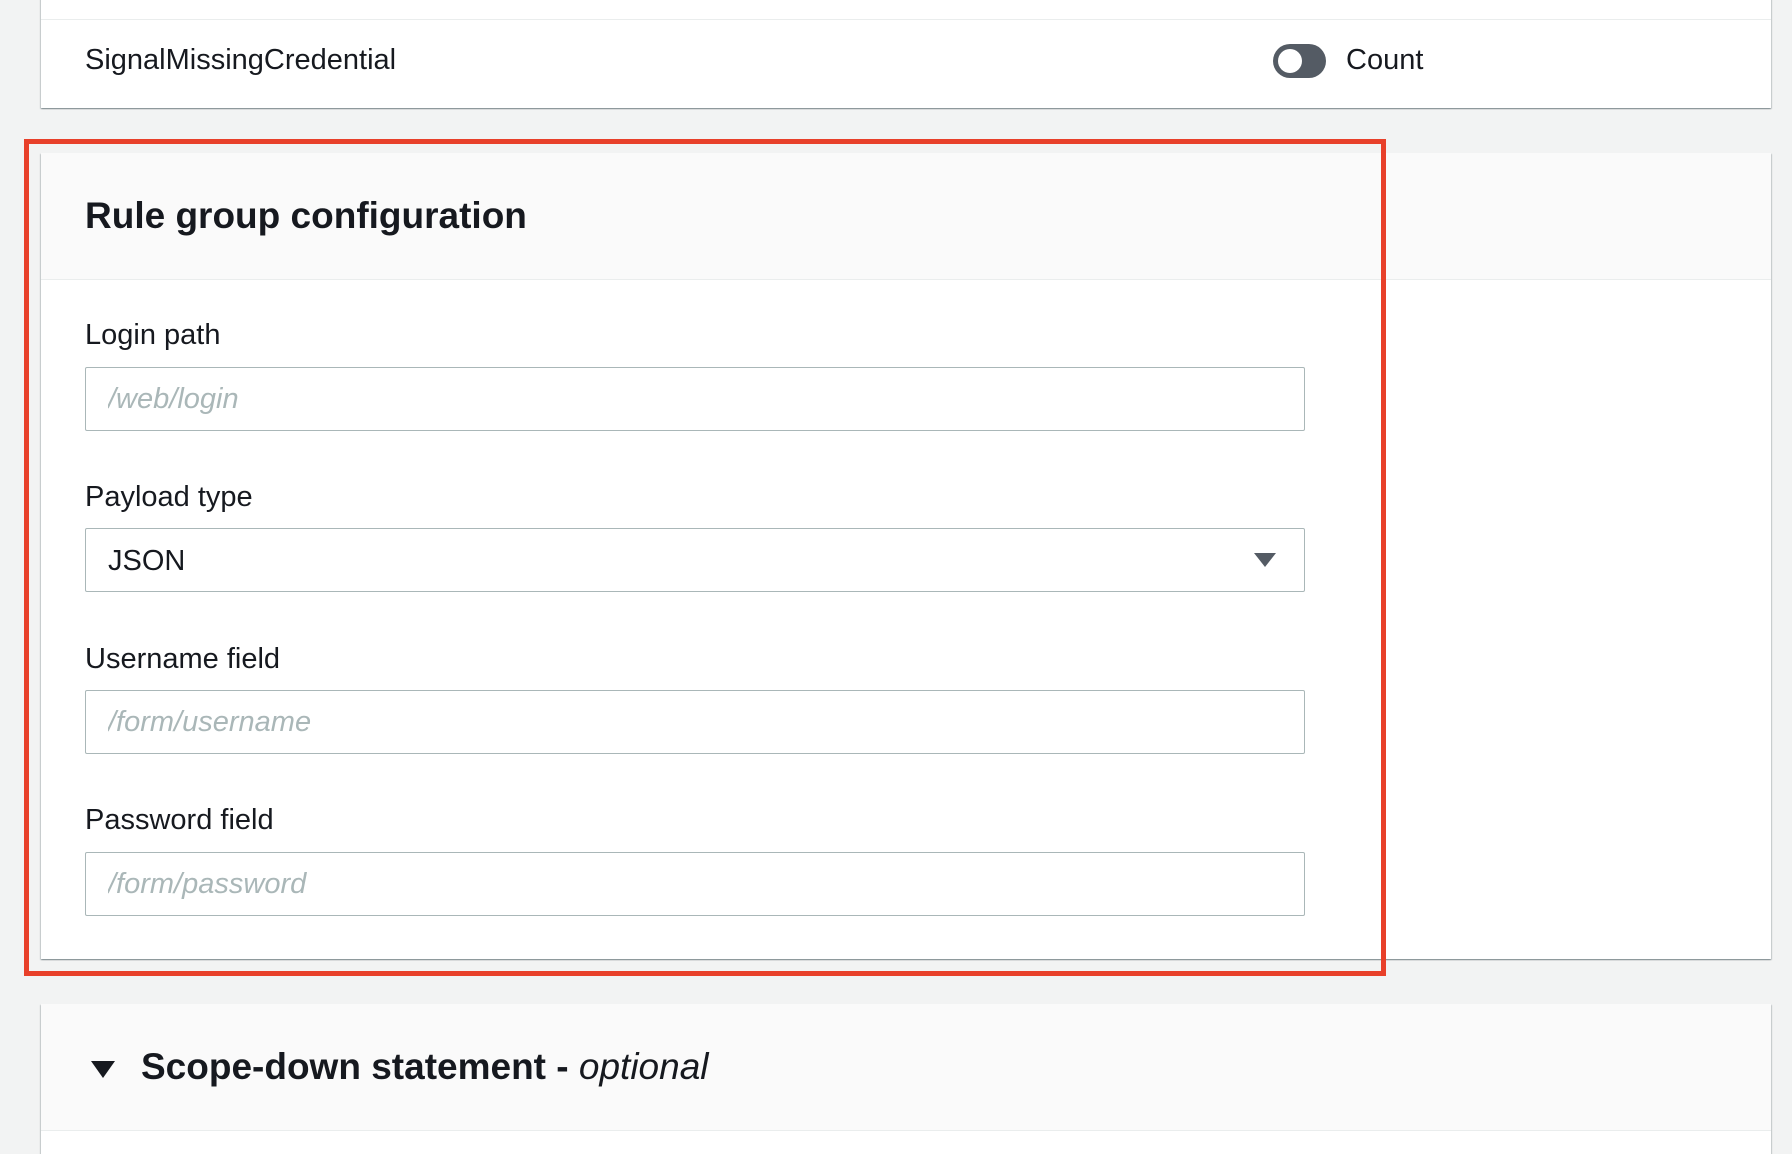 The height and width of the screenshot is (1154, 1792). What do you see at coordinates (153, 335) in the screenshot?
I see `login-path-label: Login path` at bounding box center [153, 335].